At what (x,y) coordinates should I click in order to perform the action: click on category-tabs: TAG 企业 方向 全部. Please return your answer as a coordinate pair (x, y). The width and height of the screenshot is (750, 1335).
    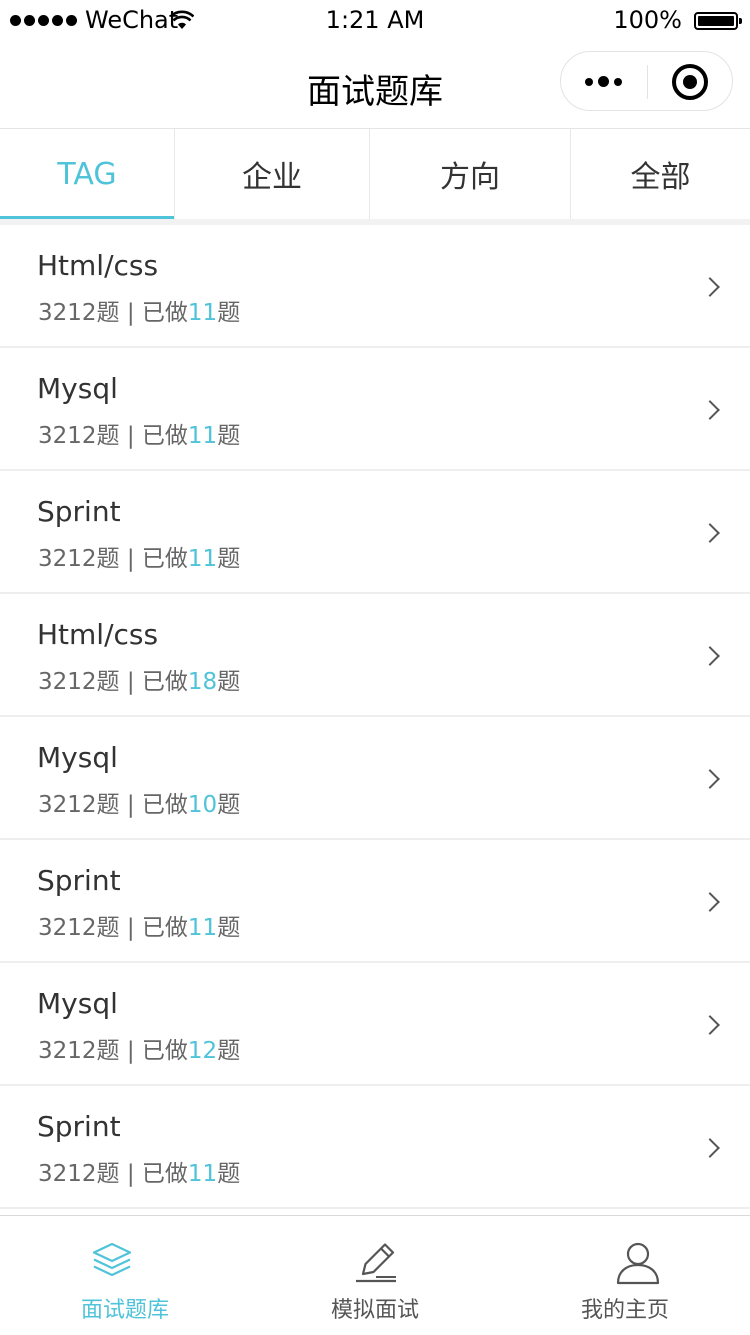
    Looking at the image, I should click on (375, 174).